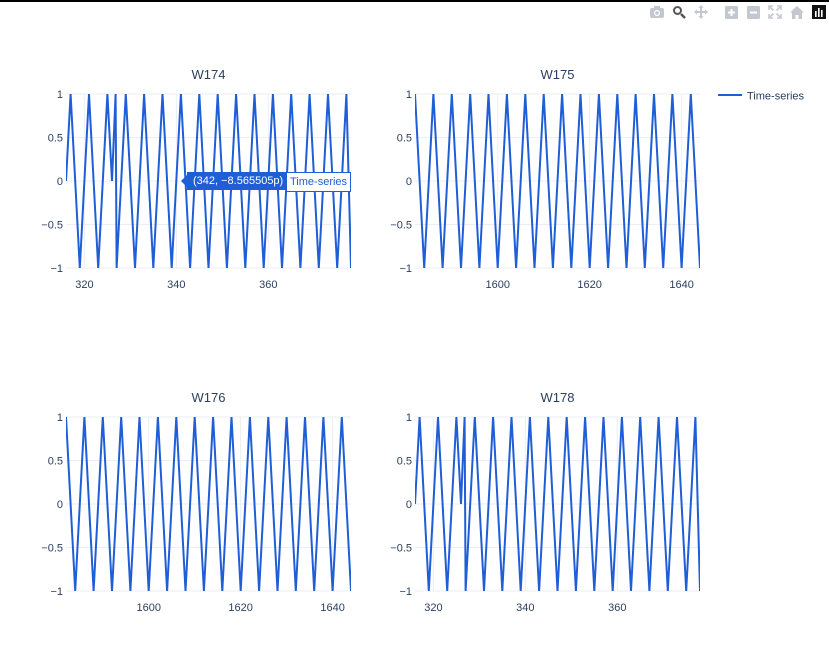 The height and width of the screenshot is (664, 829). What do you see at coordinates (196, 502) in the screenshot?
I see `subplot-w176: 1 0.5 0 −0.5 −1 1600 1620 1640 W176` at bounding box center [196, 502].